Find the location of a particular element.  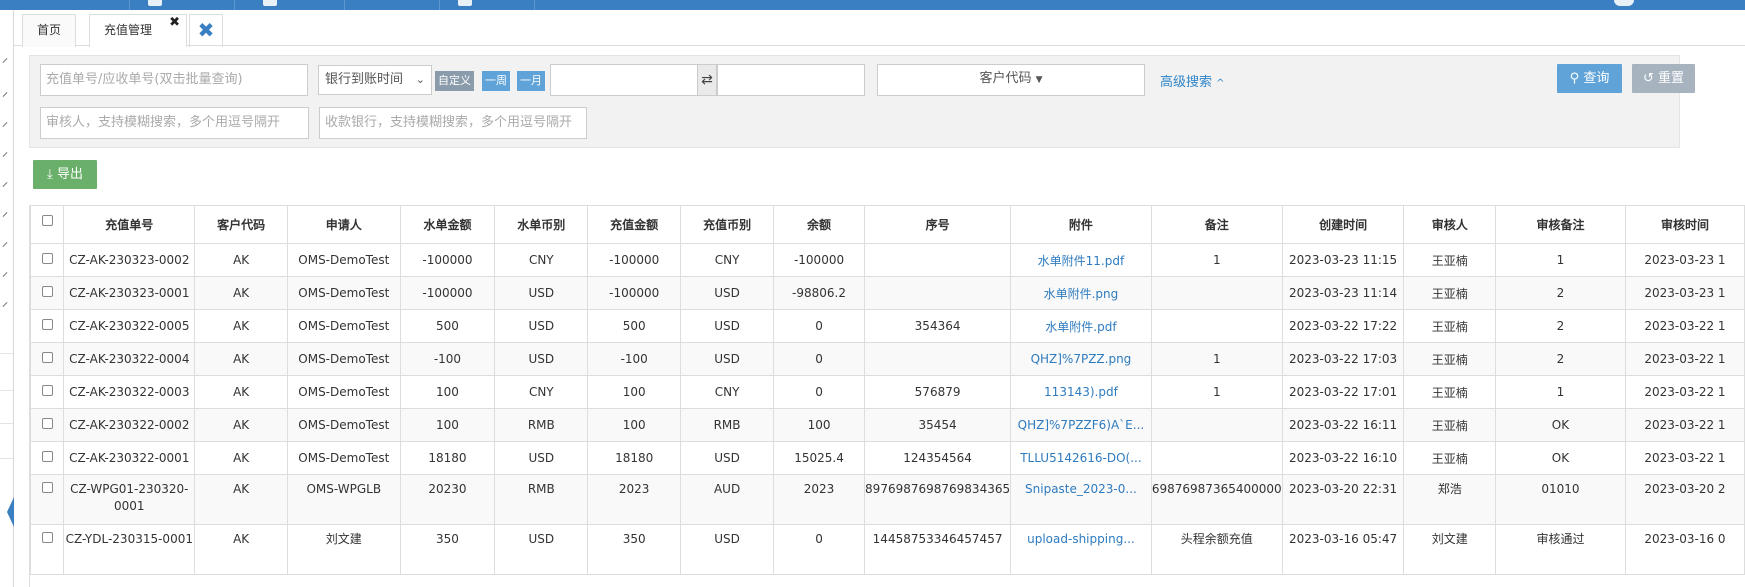

select-all-checkbox is located at coordinates (47, 224).